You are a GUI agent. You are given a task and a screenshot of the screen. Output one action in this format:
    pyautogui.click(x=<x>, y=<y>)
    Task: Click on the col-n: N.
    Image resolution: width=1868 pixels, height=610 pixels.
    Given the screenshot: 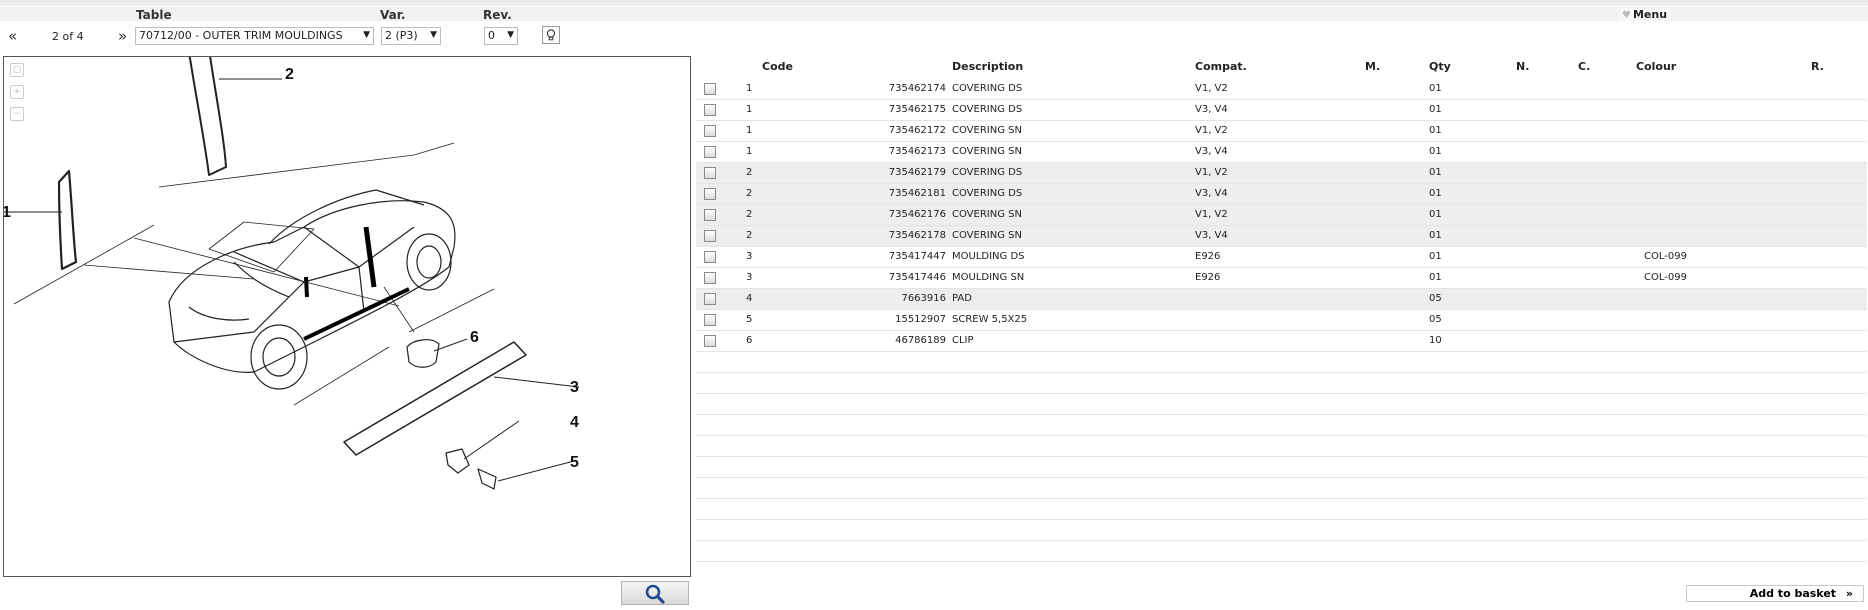 What is the action you would take?
    pyautogui.click(x=1522, y=66)
    